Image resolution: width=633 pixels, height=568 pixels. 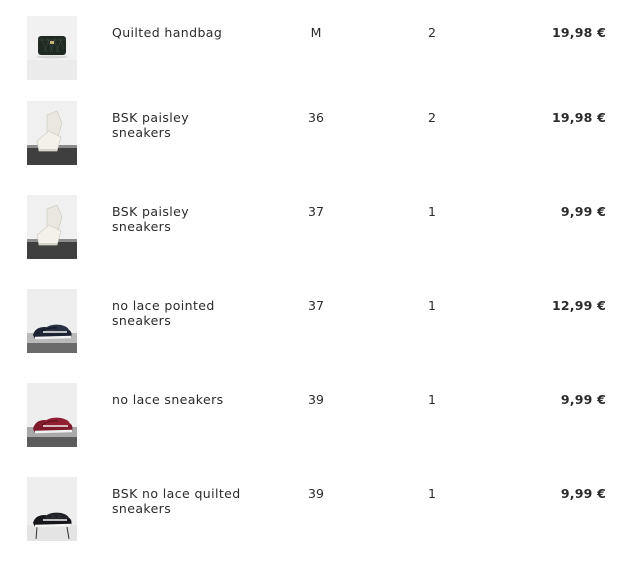 I want to click on item-price: 12,99 €, so click(x=579, y=305).